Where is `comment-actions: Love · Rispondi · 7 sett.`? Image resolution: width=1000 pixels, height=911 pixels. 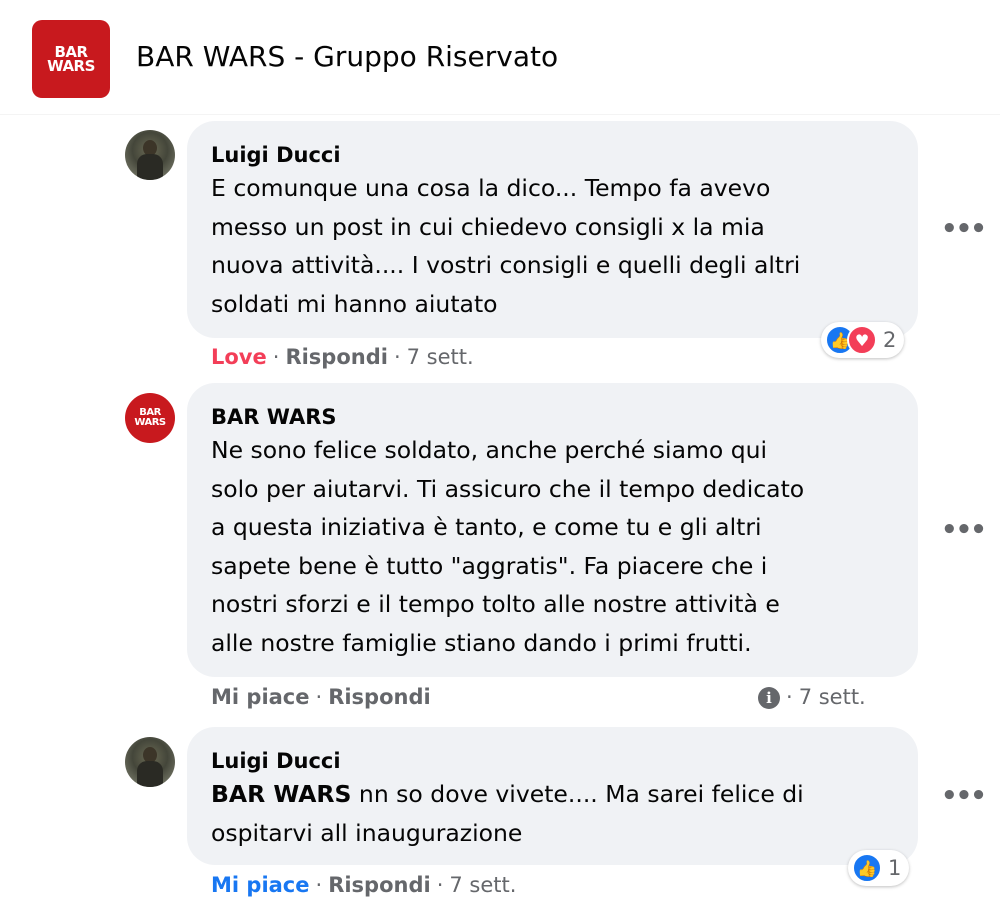 comment-actions: Love · Rispondi · 7 sett. is located at coordinates (342, 357).